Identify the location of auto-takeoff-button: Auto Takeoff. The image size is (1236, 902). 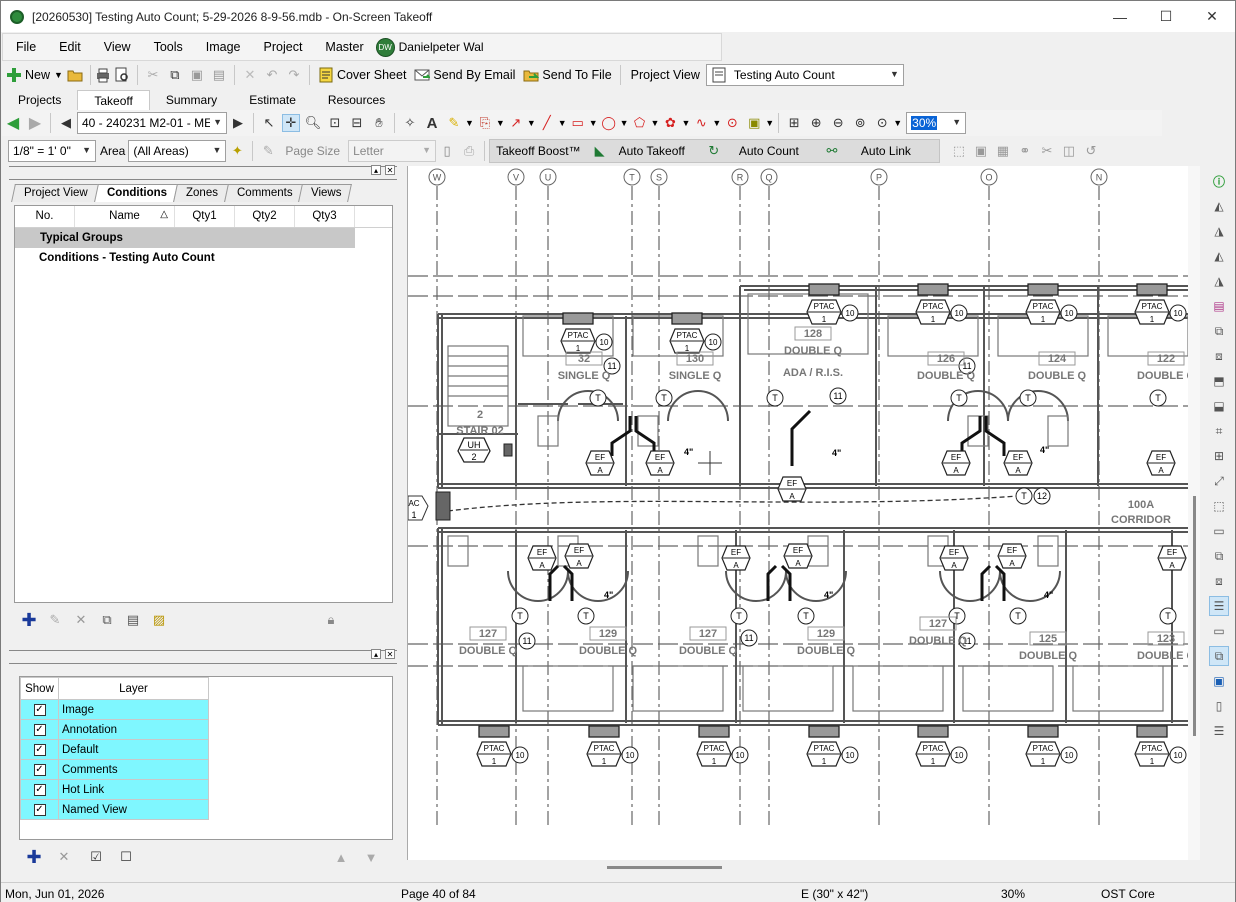
(652, 151).